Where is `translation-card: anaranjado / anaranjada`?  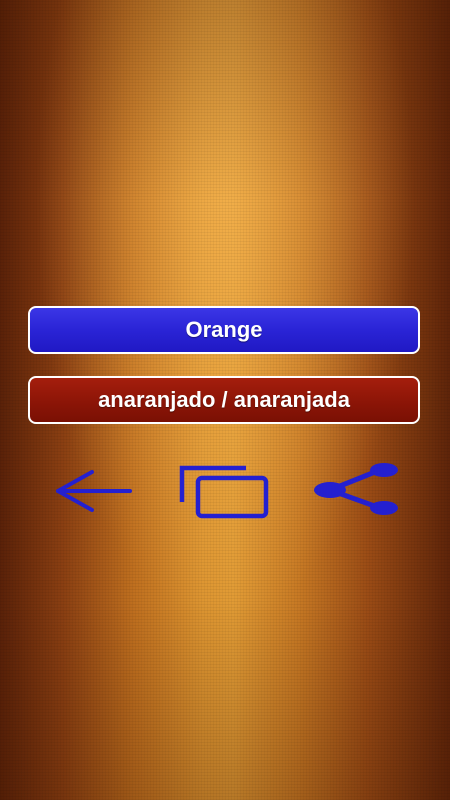 translation-card: anaranjado / anaranjada is located at coordinates (224, 400).